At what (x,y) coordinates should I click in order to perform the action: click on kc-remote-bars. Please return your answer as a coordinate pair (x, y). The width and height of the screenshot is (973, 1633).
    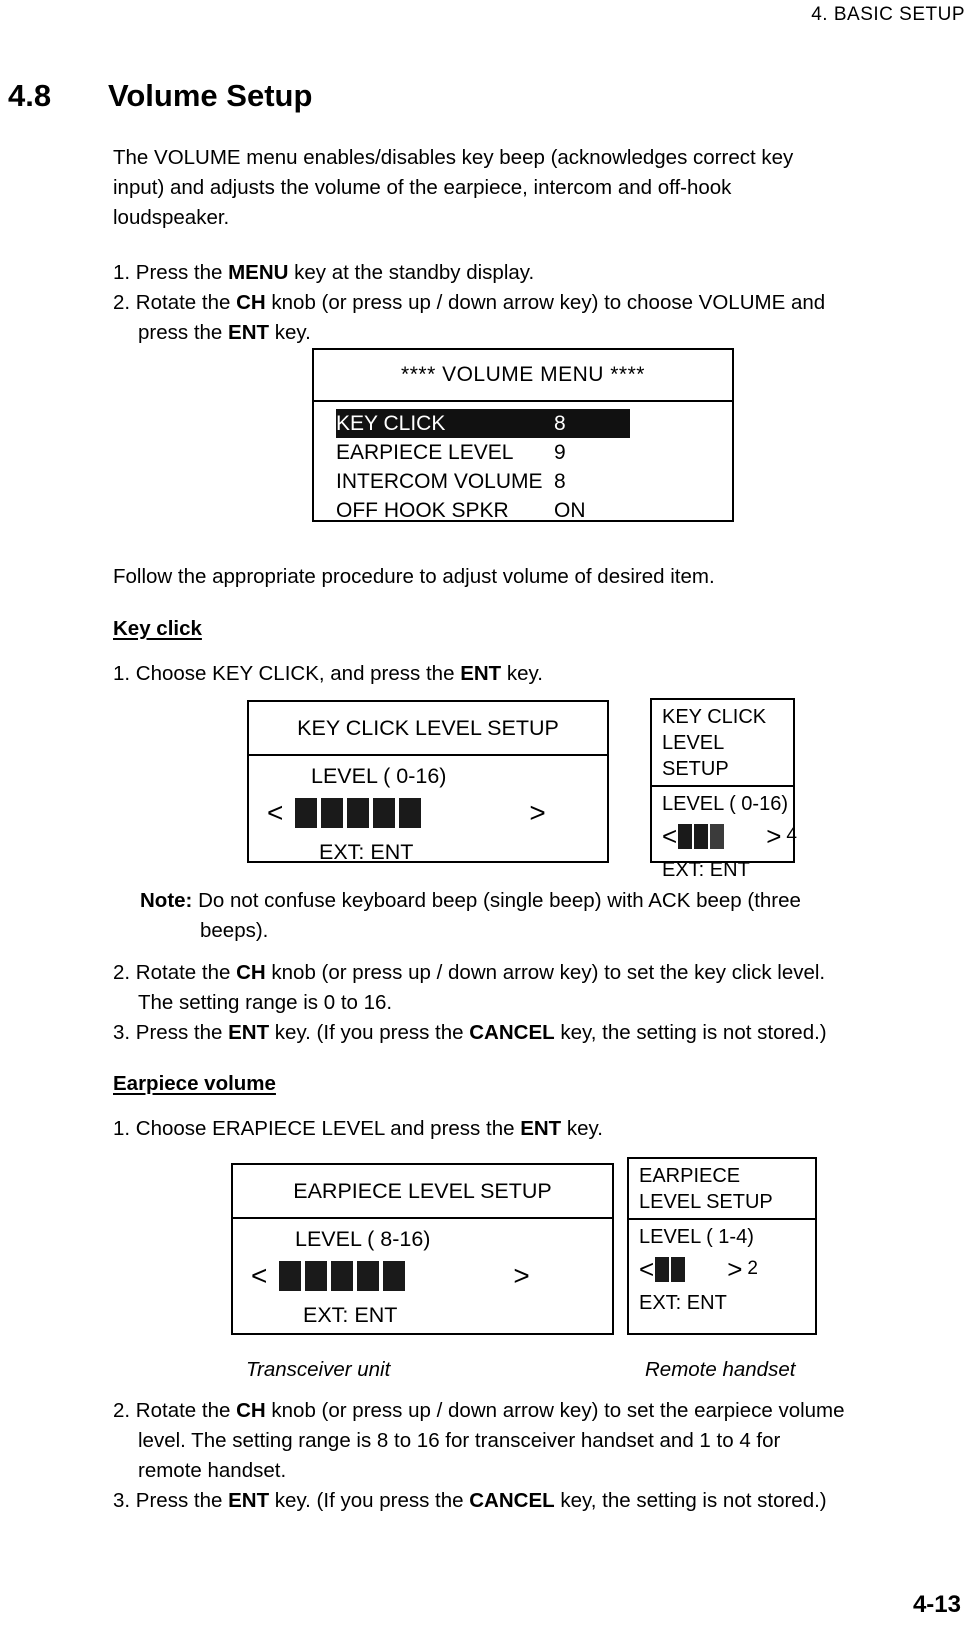
    Looking at the image, I should click on (701, 836).